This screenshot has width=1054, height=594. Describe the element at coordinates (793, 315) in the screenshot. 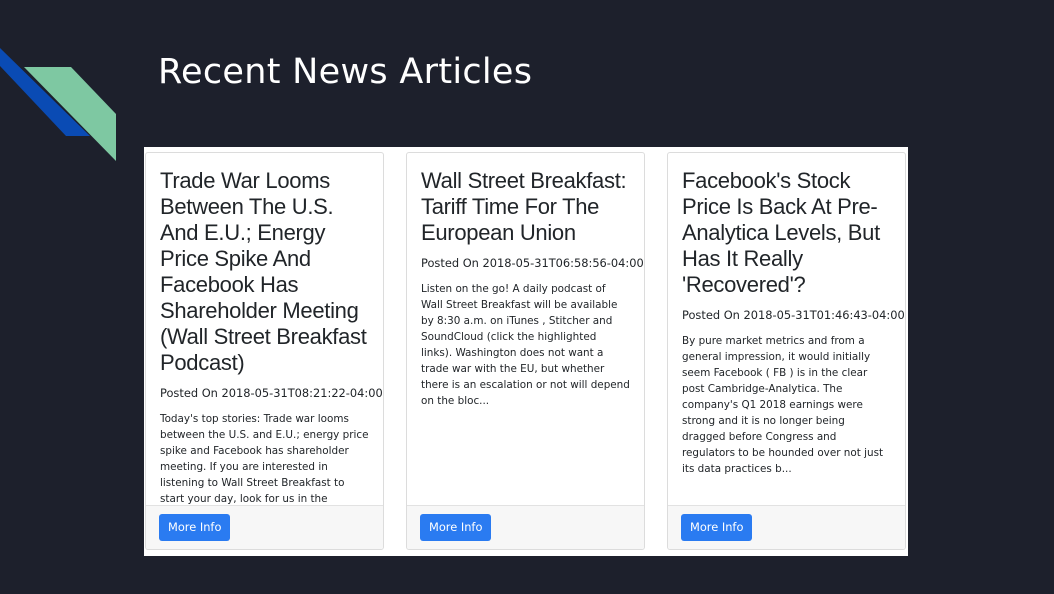

I see `article-date: Posted On 2018-05-31T01:46:43-04:00` at that location.